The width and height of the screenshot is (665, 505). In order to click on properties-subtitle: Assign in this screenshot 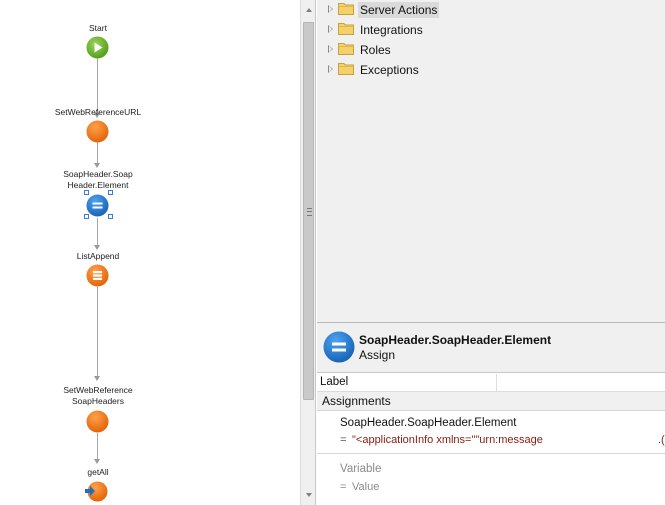, I will do `click(377, 355)`.